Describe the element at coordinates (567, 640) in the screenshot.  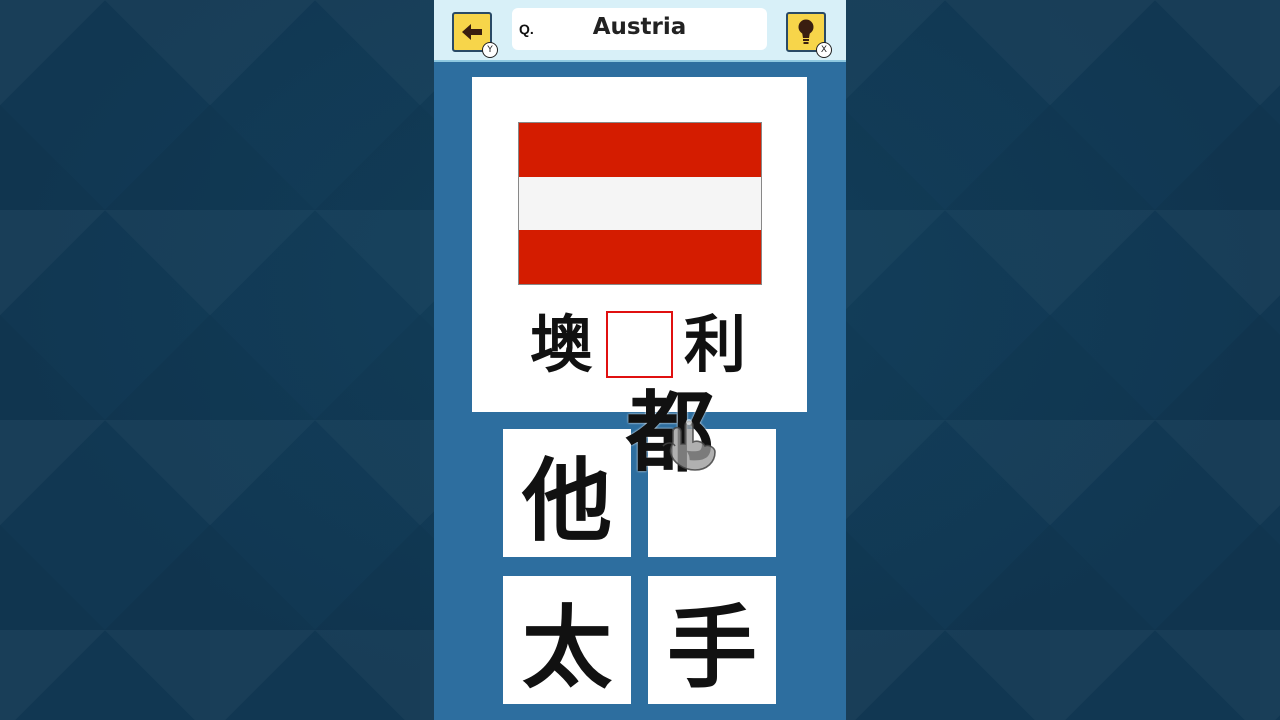
I see `choice-tile-3: 太` at that location.